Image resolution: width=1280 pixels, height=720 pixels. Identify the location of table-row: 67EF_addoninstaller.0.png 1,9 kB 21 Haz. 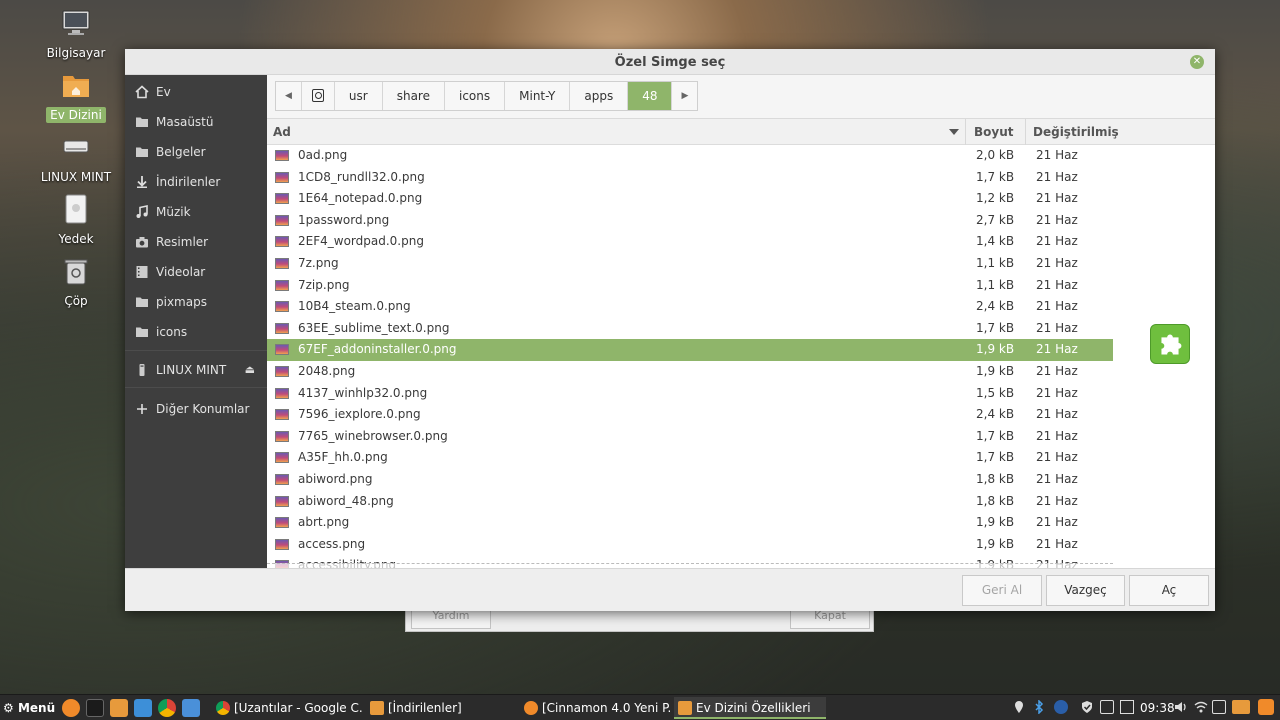
(690, 350).